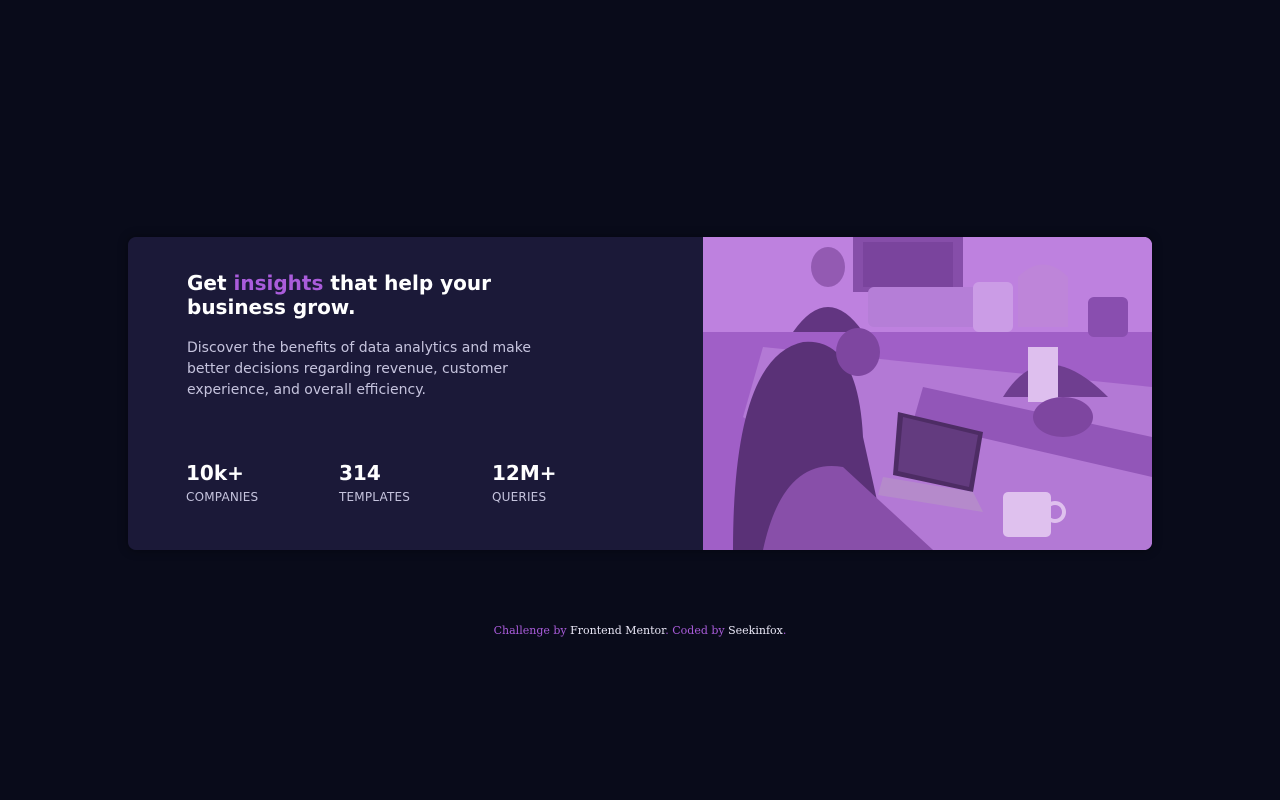  I want to click on stat-label: TEMPLATES, so click(375, 497).